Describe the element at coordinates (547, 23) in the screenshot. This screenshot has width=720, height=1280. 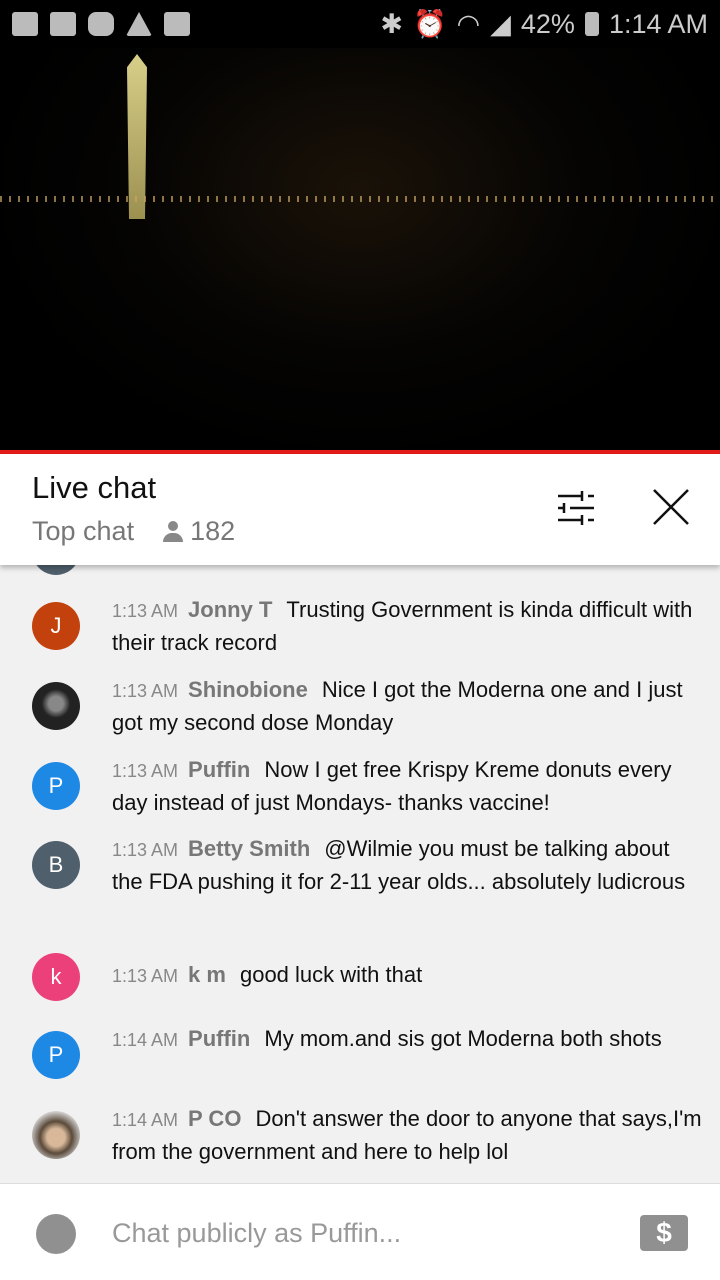
I see `battery-percent: 42%` at that location.